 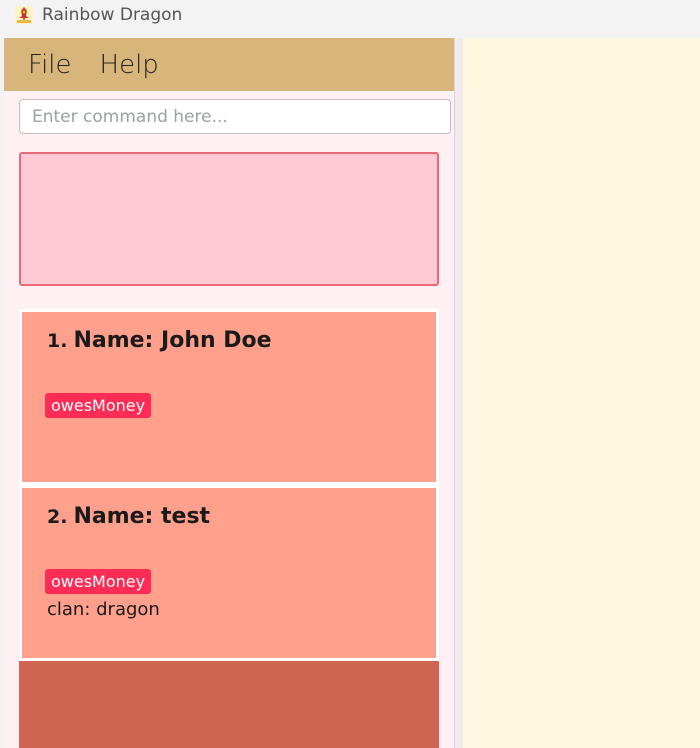 I want to click on menu-help: Help, so click(x=129, y=65).